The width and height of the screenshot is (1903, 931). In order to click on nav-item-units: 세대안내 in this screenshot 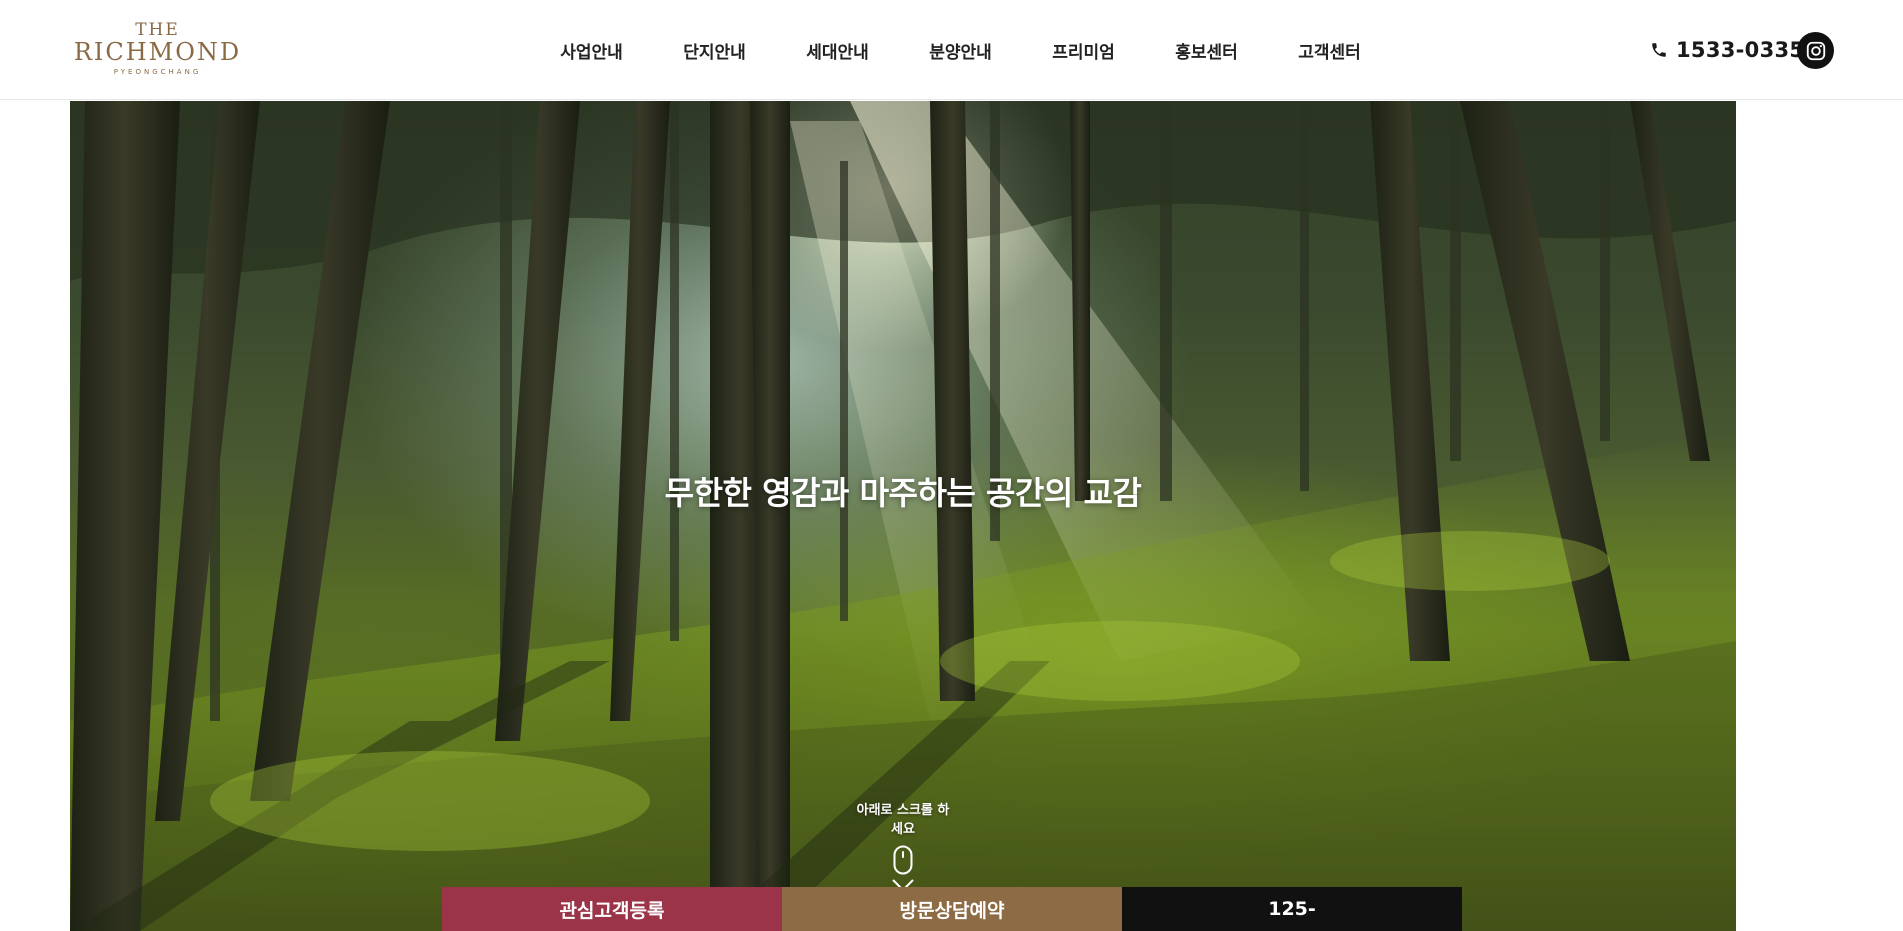, I will do `click(837, 50)`.